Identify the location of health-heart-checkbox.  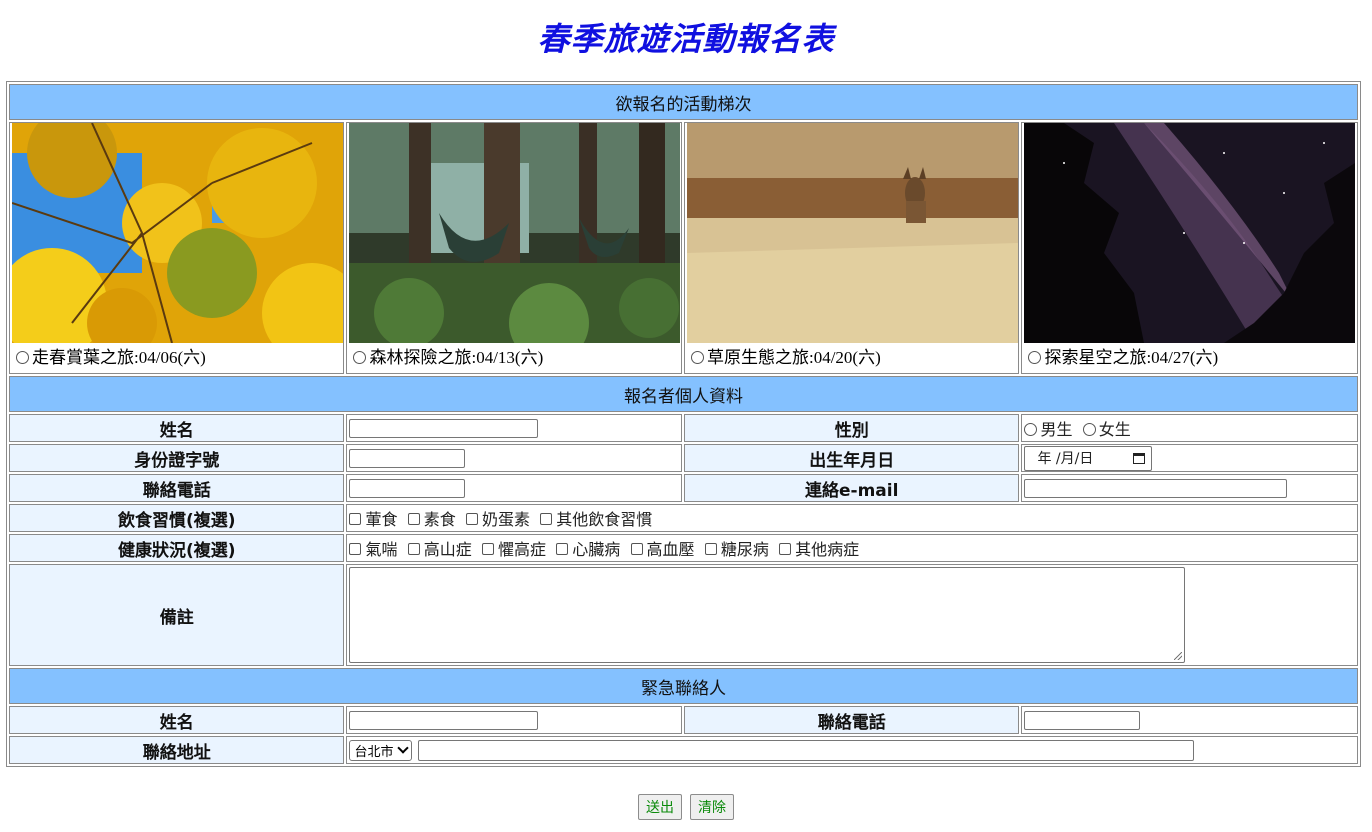
(562, 549).